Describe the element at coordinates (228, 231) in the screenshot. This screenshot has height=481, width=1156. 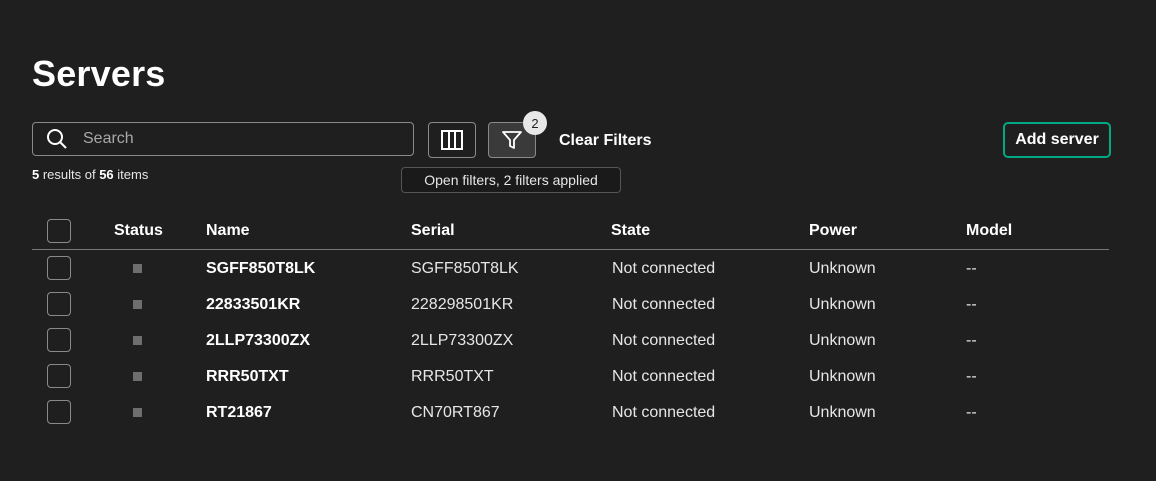
I see `column-header-name: Name` at that location.